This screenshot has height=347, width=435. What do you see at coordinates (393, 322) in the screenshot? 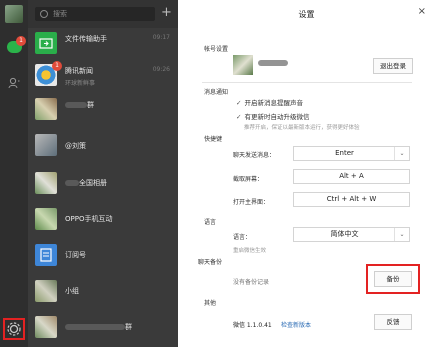
I see `feedback-button: 反馈` at bounding box center [393, 322].